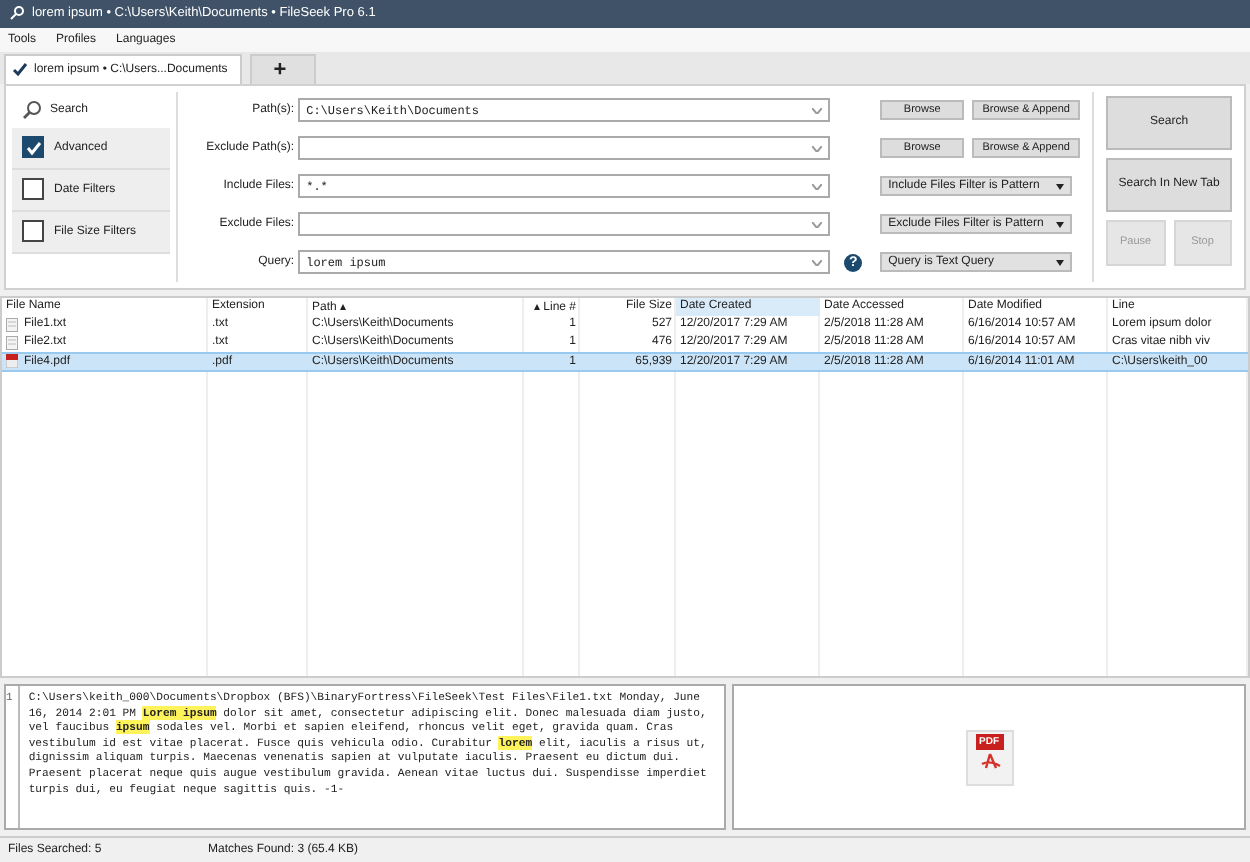  What do you see at coordinates (283, 68) in the screenshot?
I see `new-tab-button: +` at bounding box center [283, 68].